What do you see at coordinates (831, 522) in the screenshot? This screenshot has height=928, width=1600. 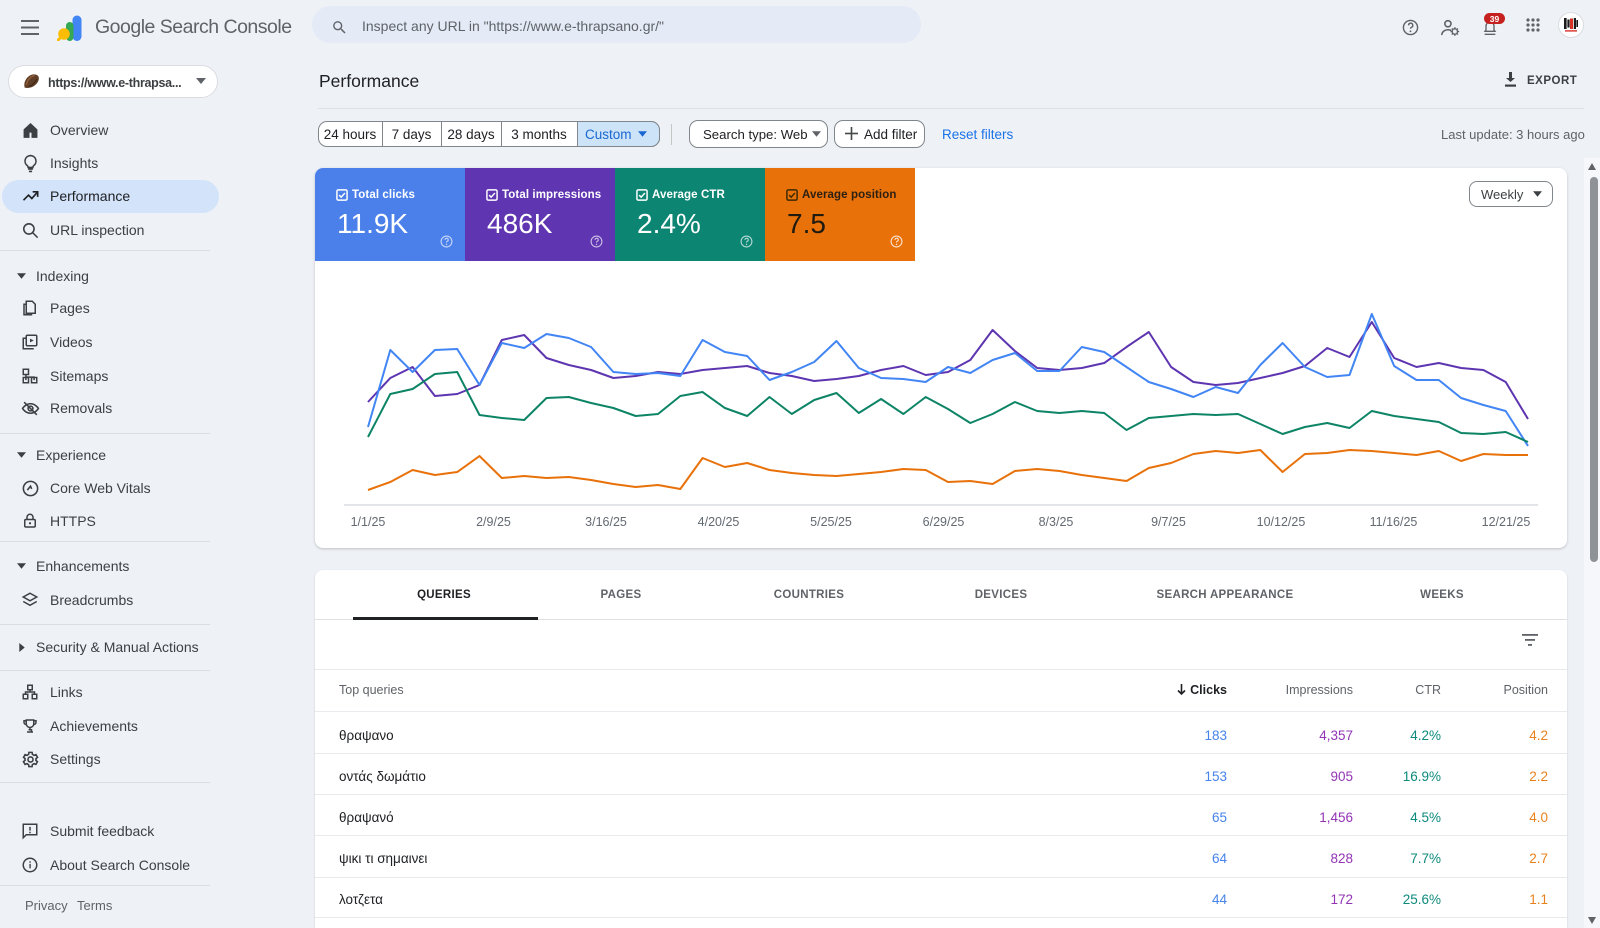 I see `svg-text: 5/25/25` at bounding box center [831, 522].